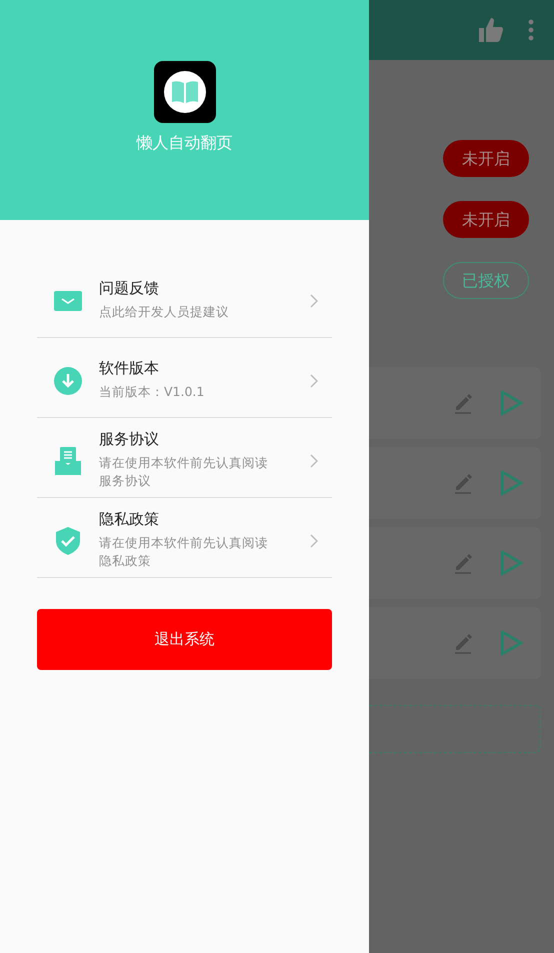 This screenshot has height=953, width=554. Describe the element at coordinates (68, 380) in the screenshot. I see `download-icon` at that location.